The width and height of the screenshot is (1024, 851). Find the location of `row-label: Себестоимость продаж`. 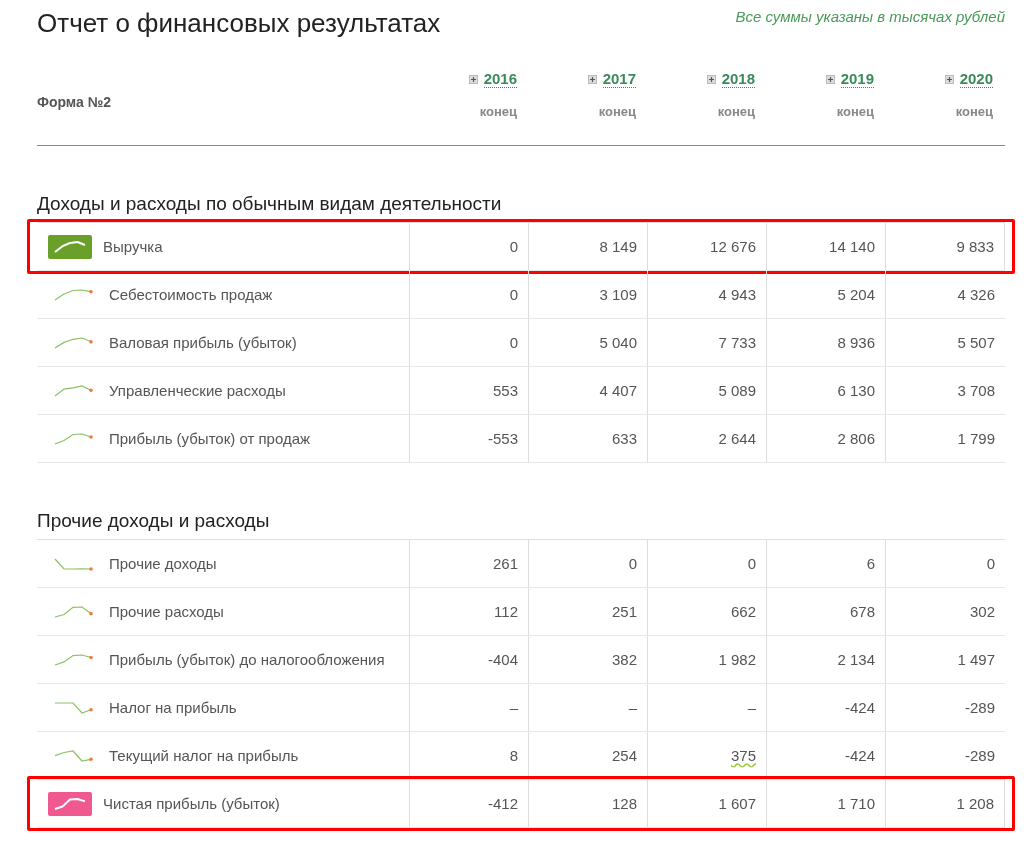

row-label: Себестоимость продаж is located at coordinates (191, 294).